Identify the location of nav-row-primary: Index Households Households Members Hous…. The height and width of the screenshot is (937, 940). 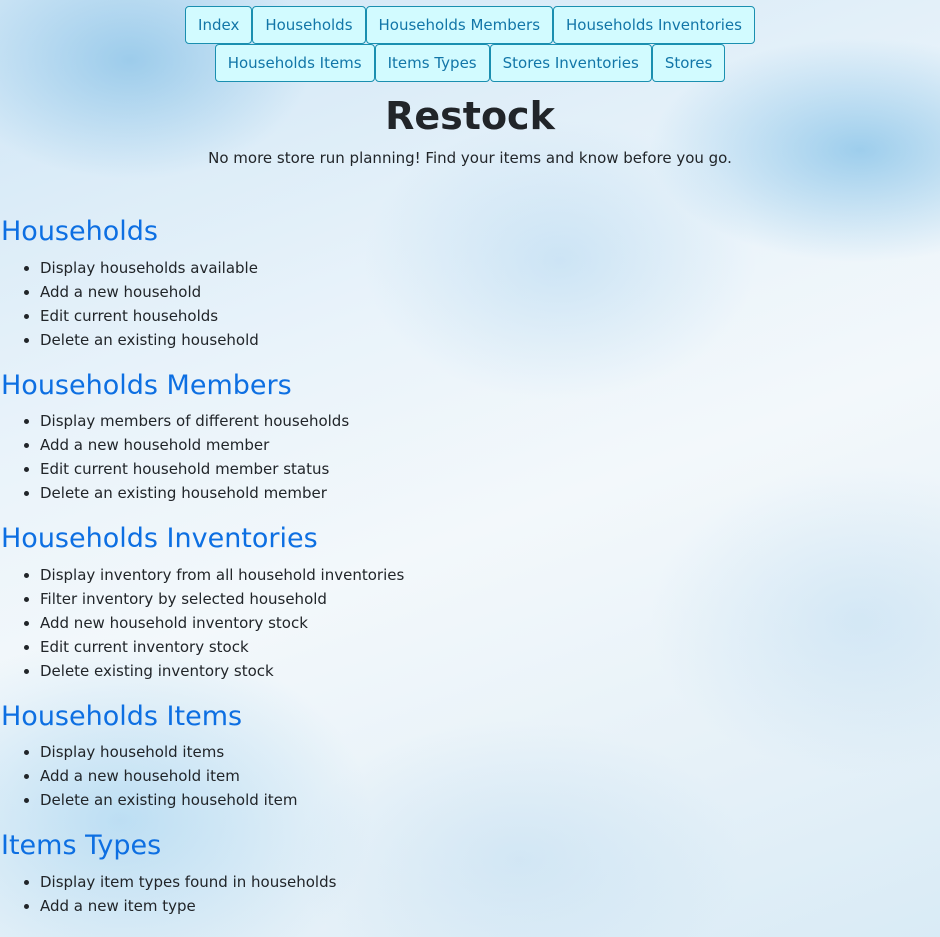
(470, 25).